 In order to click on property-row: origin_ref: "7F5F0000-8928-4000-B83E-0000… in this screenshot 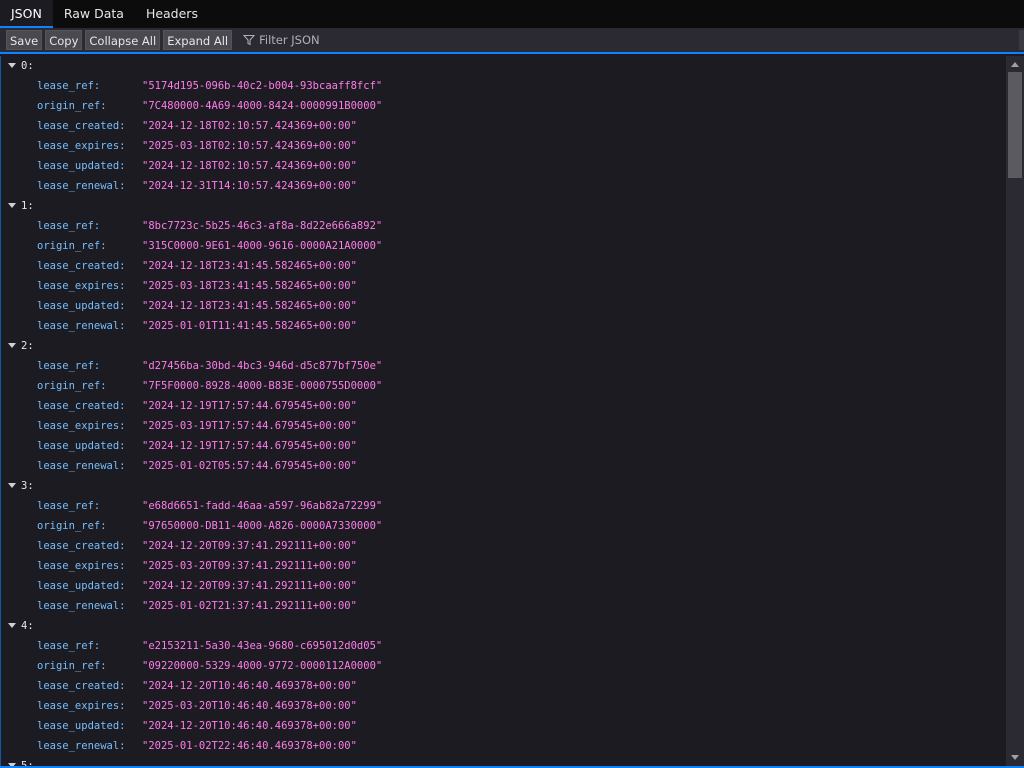, I will do `click(503, 386)`.